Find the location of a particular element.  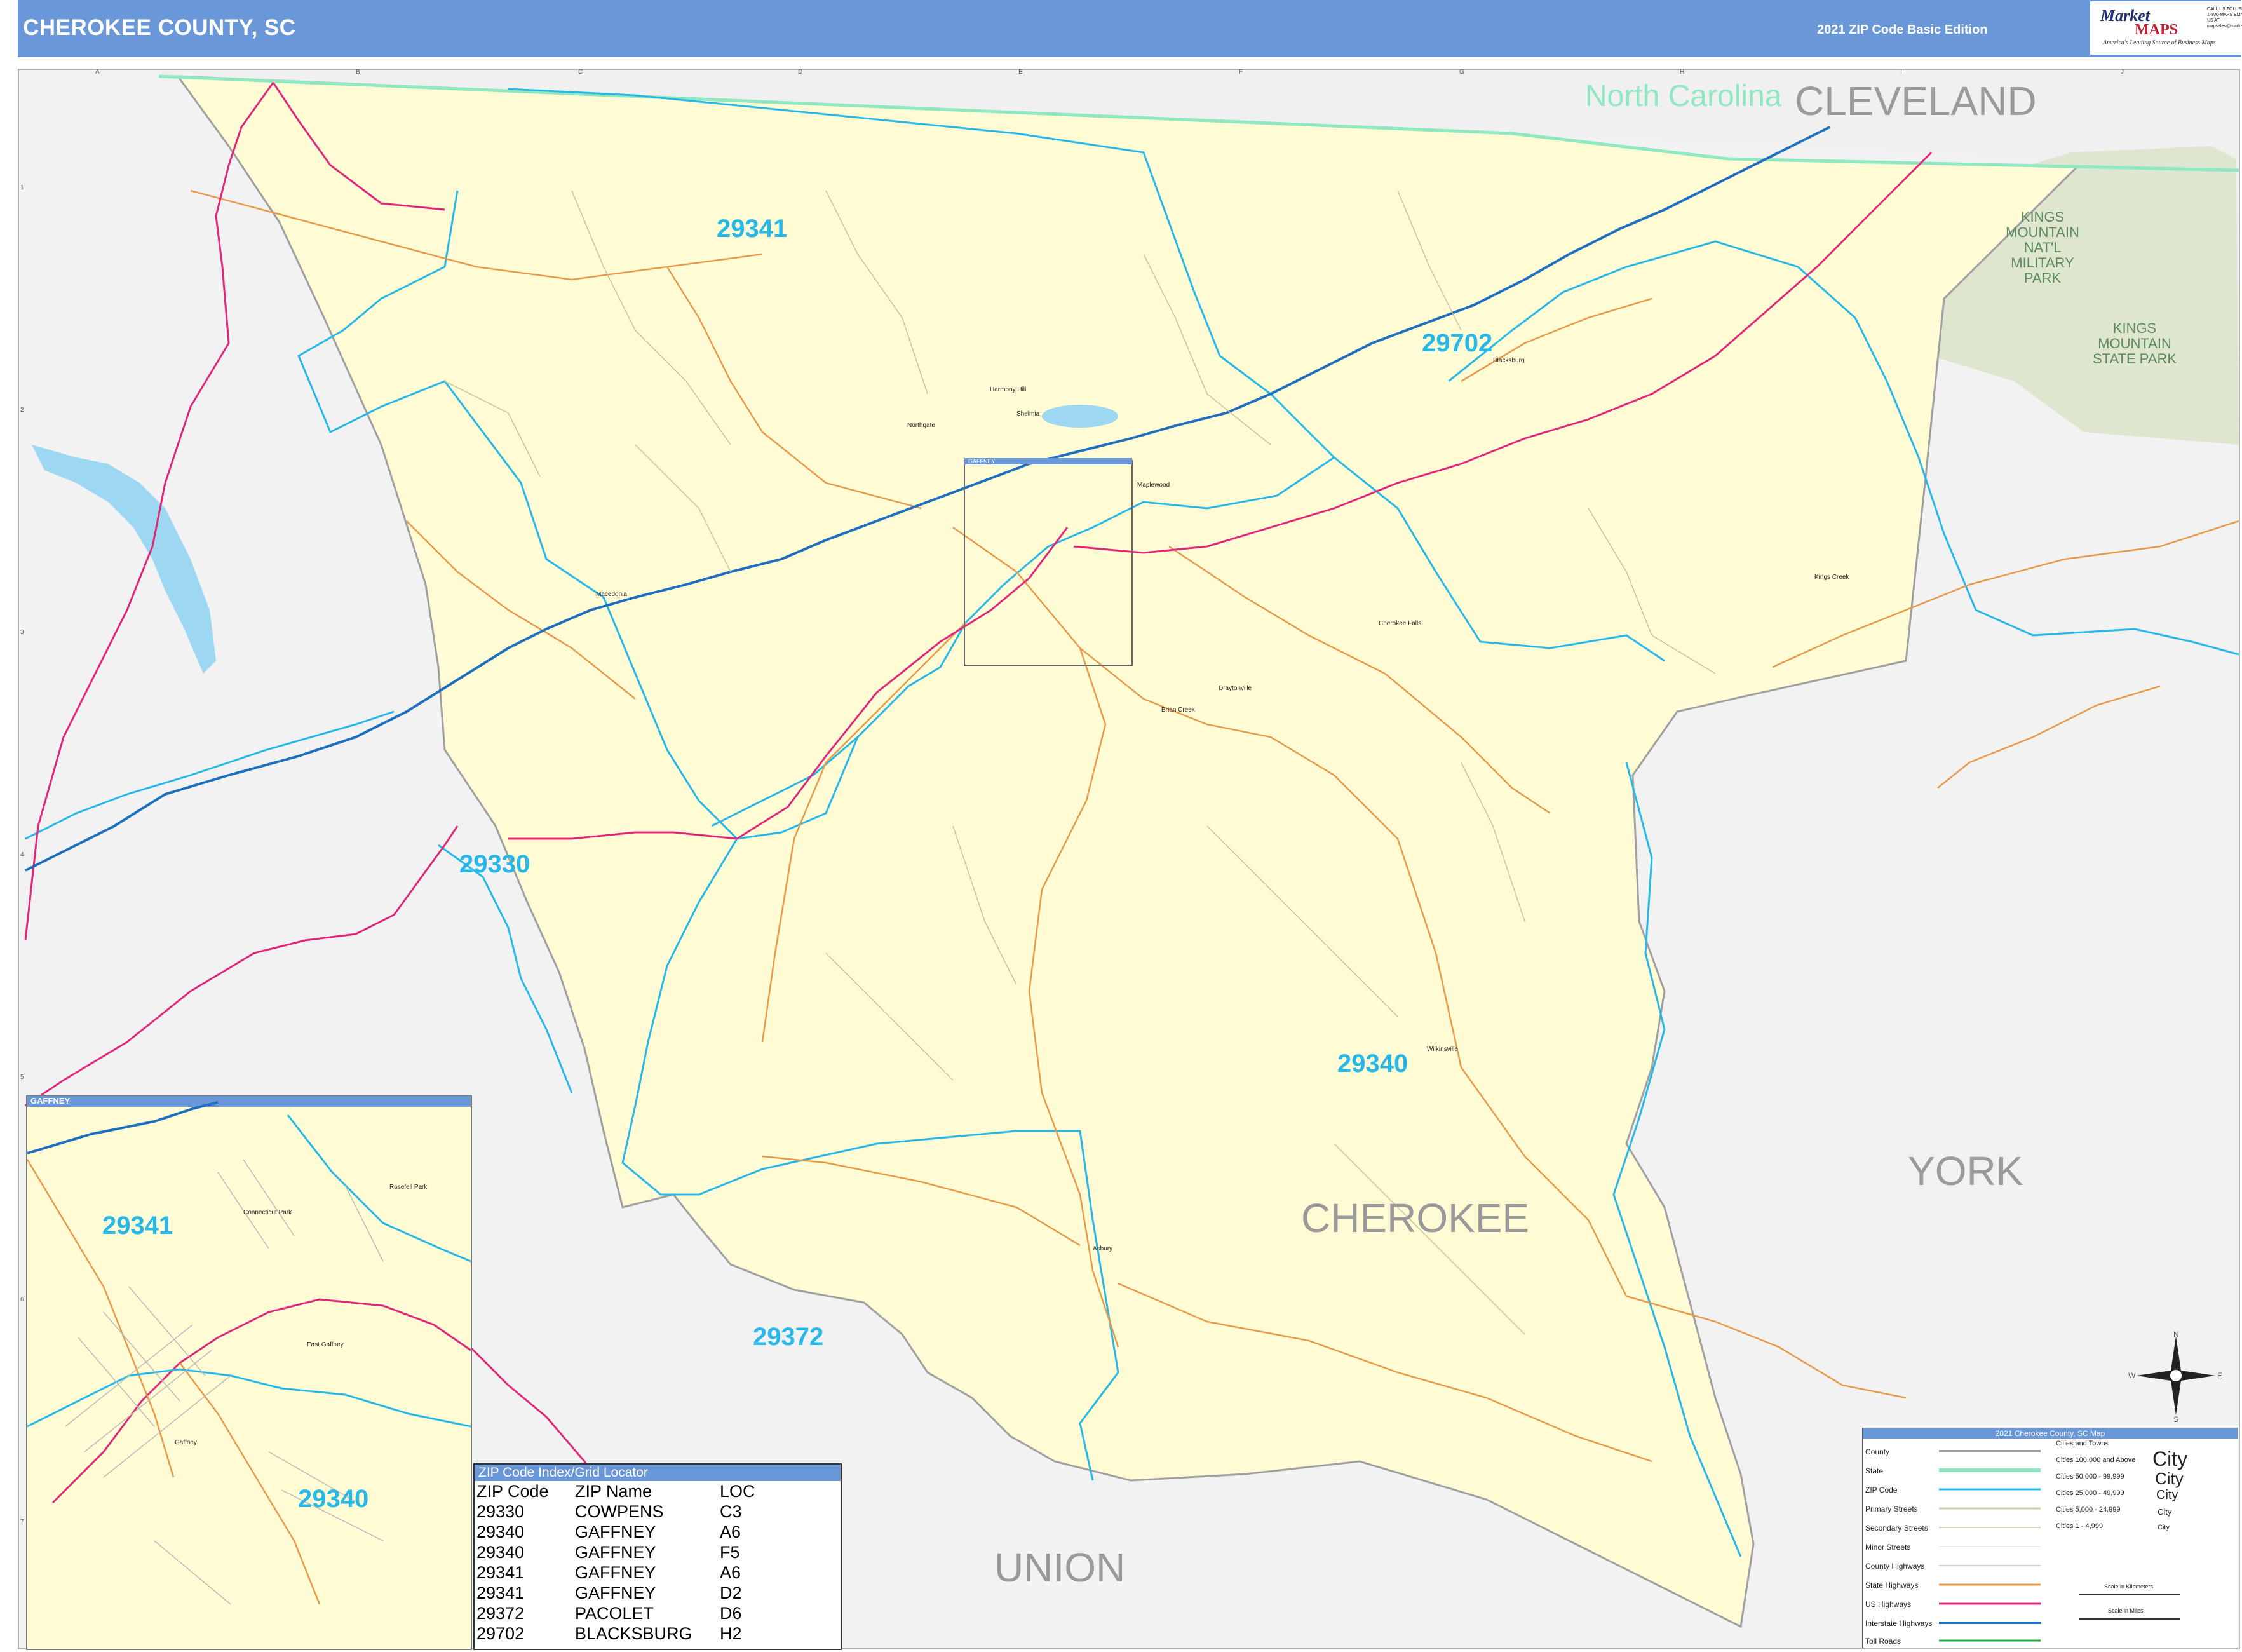

place-macedonia: Macedonia is located at coordinates (611, 594).